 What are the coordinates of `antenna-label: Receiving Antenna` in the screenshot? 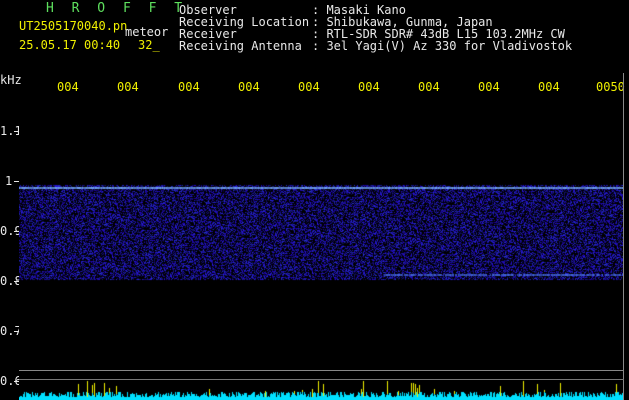 It's located at (240, 46).